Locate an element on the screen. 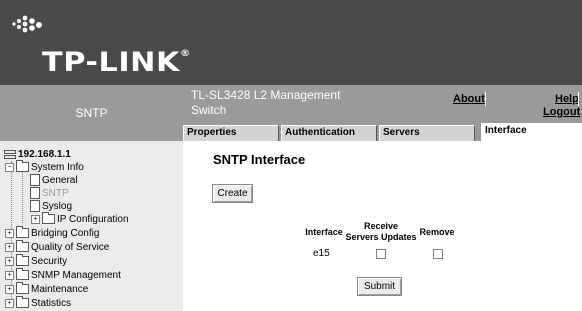 This screenshot has width=582, height=311. column-header-interface: Interface is located at coordinates (324, 232).